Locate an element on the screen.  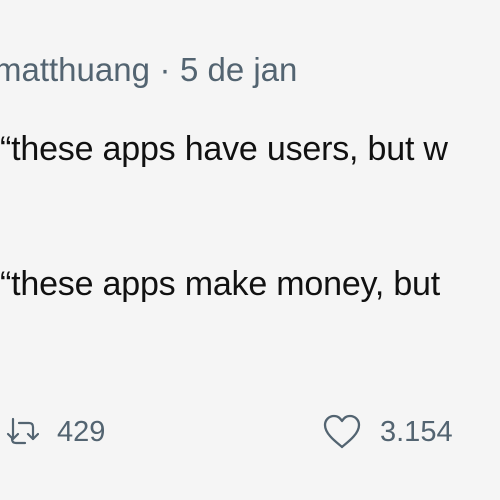
heart-icon is located at coordinates (342, 432).